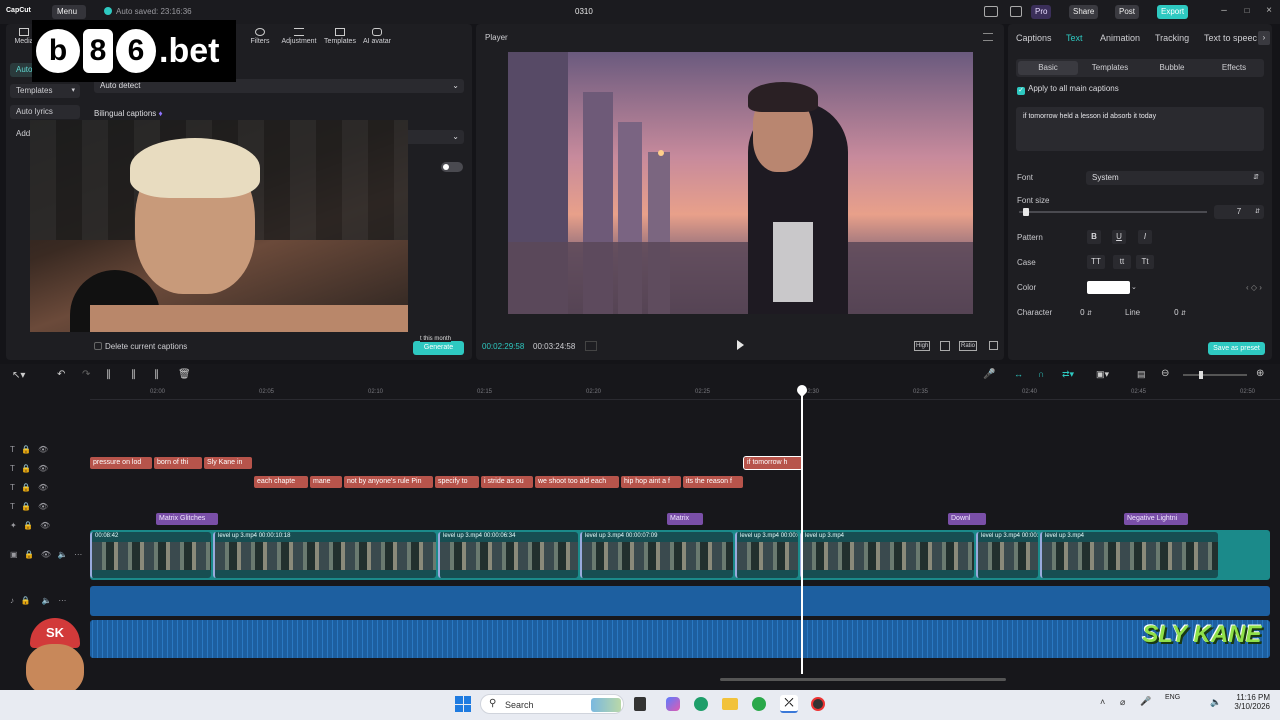 Image resolution: width=1280 pixels, height=720 pixels. What do you see at coordinates (773, 463) in the screenshot?
I see `caption-clip-selected: if tomorrow h` at bounding box center [773, 463].